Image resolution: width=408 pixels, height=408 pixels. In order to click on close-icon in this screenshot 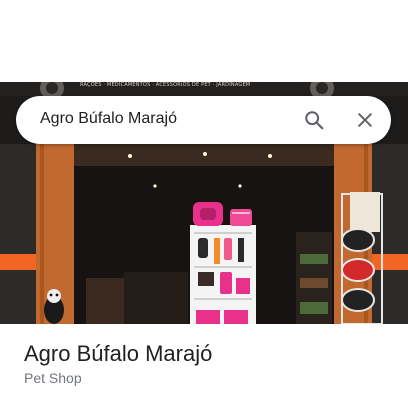, I will do `click(365, 120)`.